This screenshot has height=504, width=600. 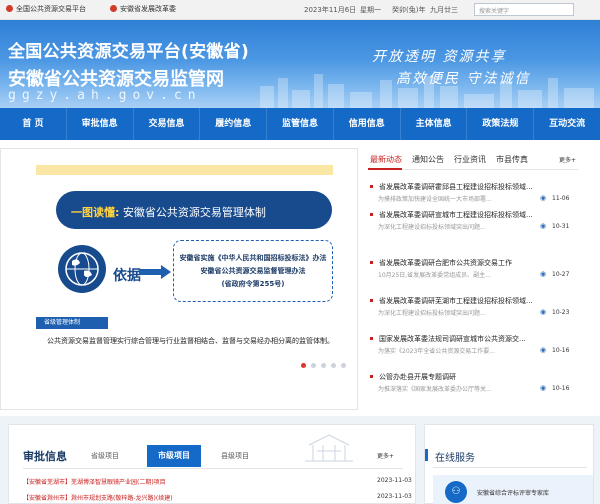 I want to click on lunar-year-text: 癸卯(兔)年, so click(x=409, y=10).